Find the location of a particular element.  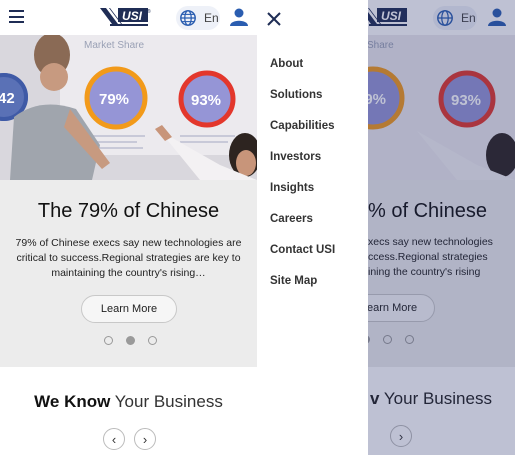

prev-arrow-button: ‹ is located at coordinates (114, 439).